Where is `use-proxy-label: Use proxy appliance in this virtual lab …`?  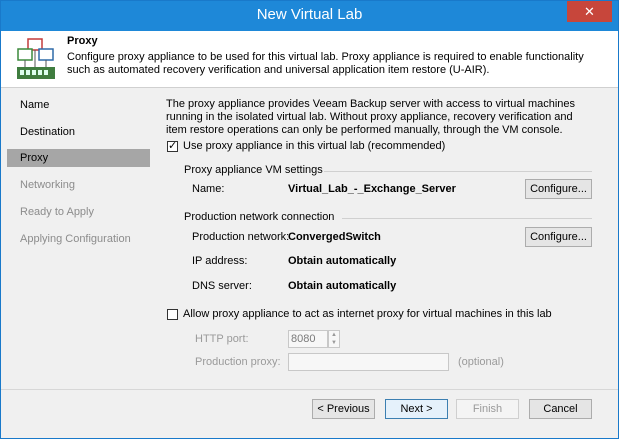
use-proxy-label: Use proxy appliance in this virtual lab … is located at coordinates (314, 146).